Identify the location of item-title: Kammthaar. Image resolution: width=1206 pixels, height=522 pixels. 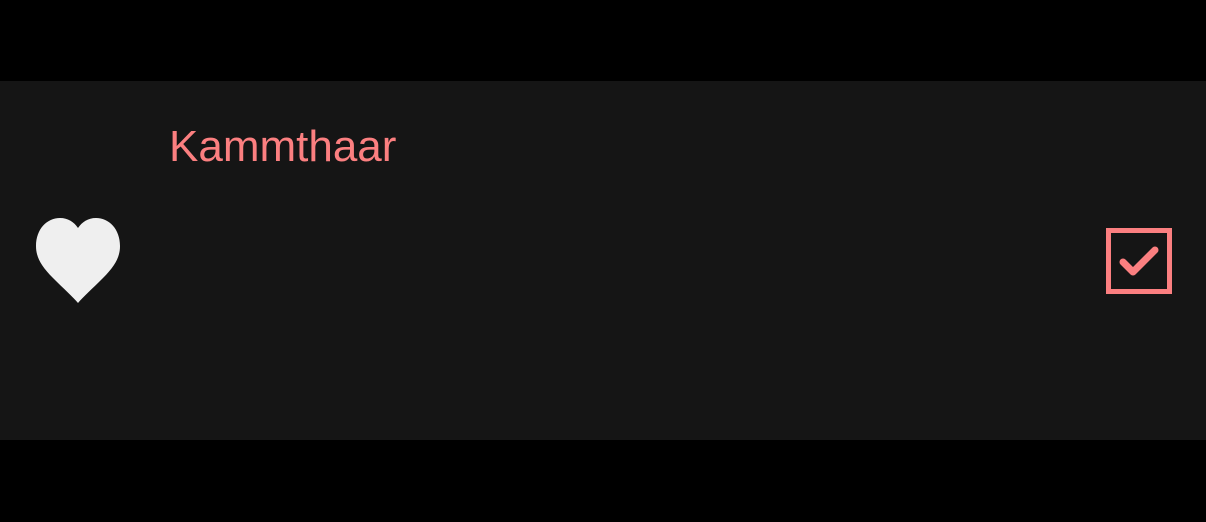
(283, 146).